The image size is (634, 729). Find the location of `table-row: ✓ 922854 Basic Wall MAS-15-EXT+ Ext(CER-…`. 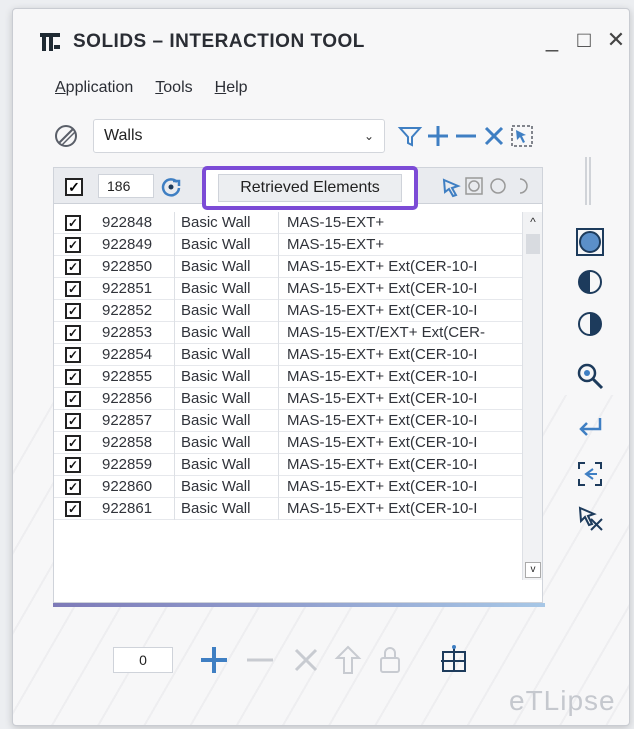

table-row: ✓ 922854 Basic Wall MAS-15-EXT+ Ext(CER-… is located at coordinates (289, 355).